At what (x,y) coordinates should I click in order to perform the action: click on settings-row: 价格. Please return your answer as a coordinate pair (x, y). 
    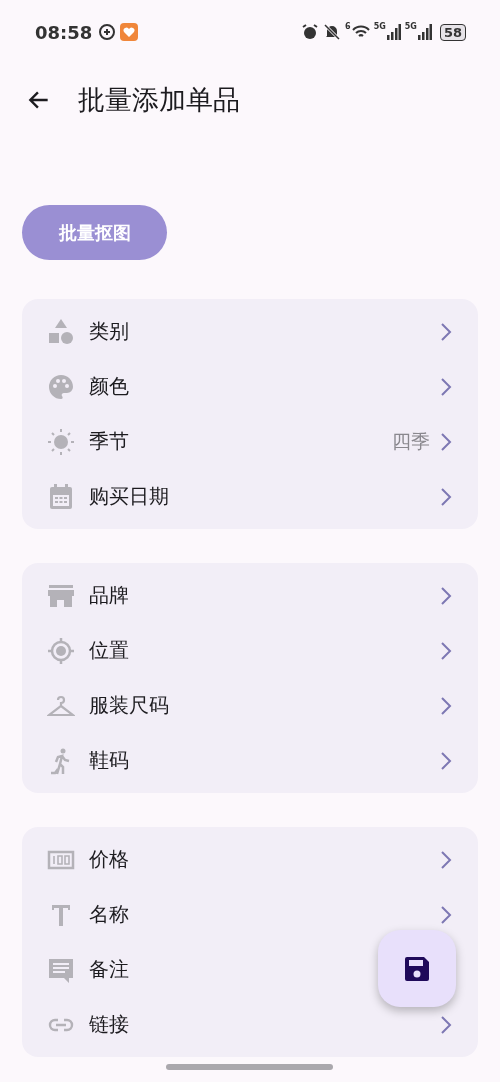
    Looking at the image, I should click on (250, 859).